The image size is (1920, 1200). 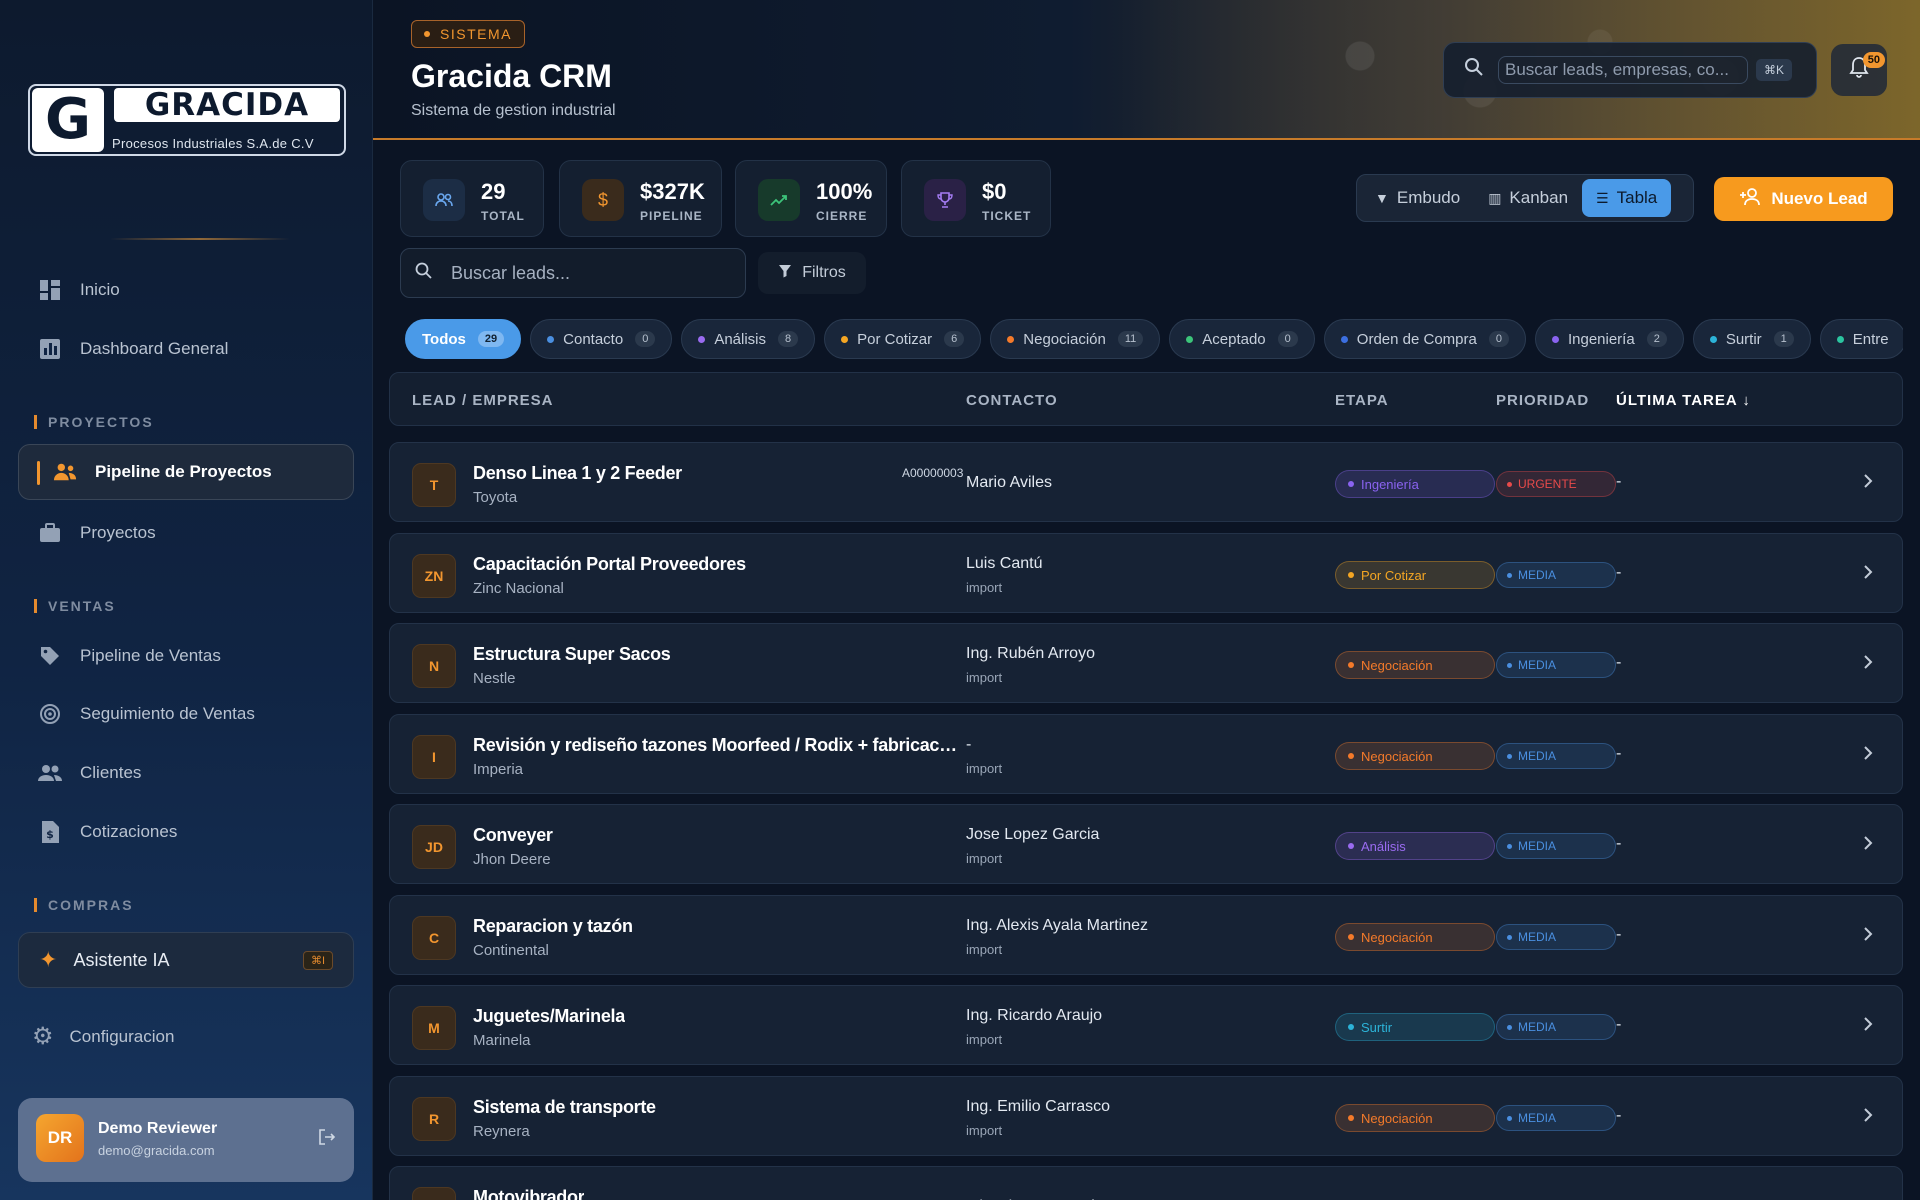 I want to click on stage-tab-orden-de-compra: Orden de Compra 0, so click(x=1424, y=339).